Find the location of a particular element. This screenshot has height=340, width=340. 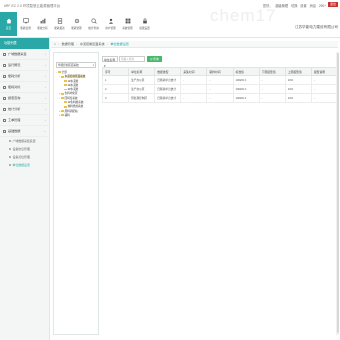

tree-search-select: 华能控制区面系统 ▾ is located at coordinates (76, 65).